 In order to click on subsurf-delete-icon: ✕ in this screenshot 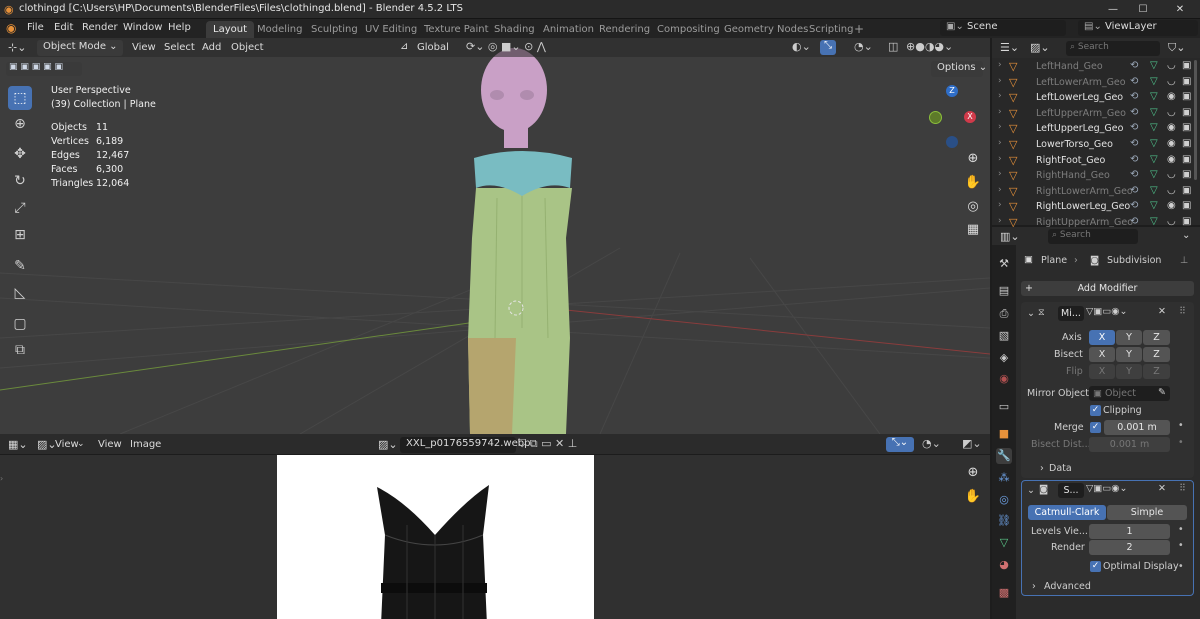, I will do `click(1162, 488)`.